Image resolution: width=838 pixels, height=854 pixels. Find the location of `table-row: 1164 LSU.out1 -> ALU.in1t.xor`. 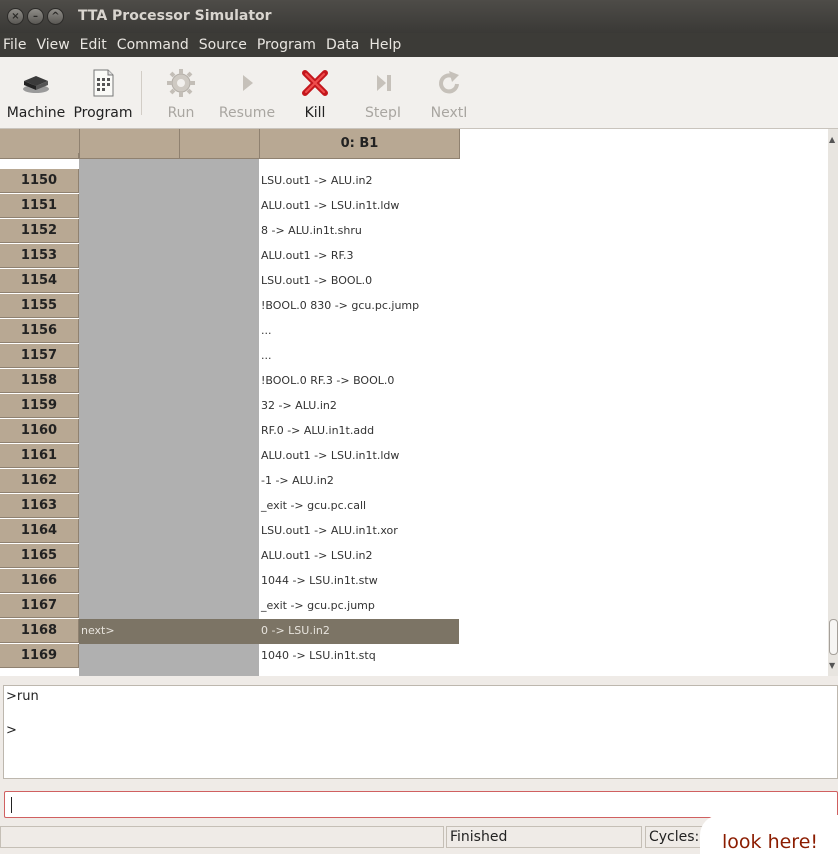

table-row: 1164 LSU.out1 -> ALU.in1t.xor is located at coordinates (414, 531).